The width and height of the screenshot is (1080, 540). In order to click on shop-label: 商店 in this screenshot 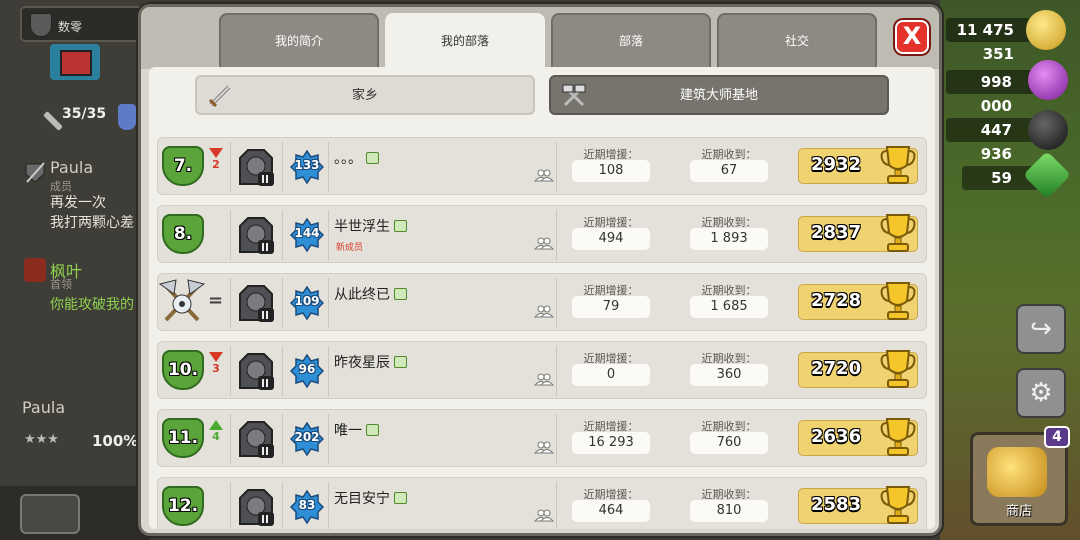, I will do `click(1018, 511)`.